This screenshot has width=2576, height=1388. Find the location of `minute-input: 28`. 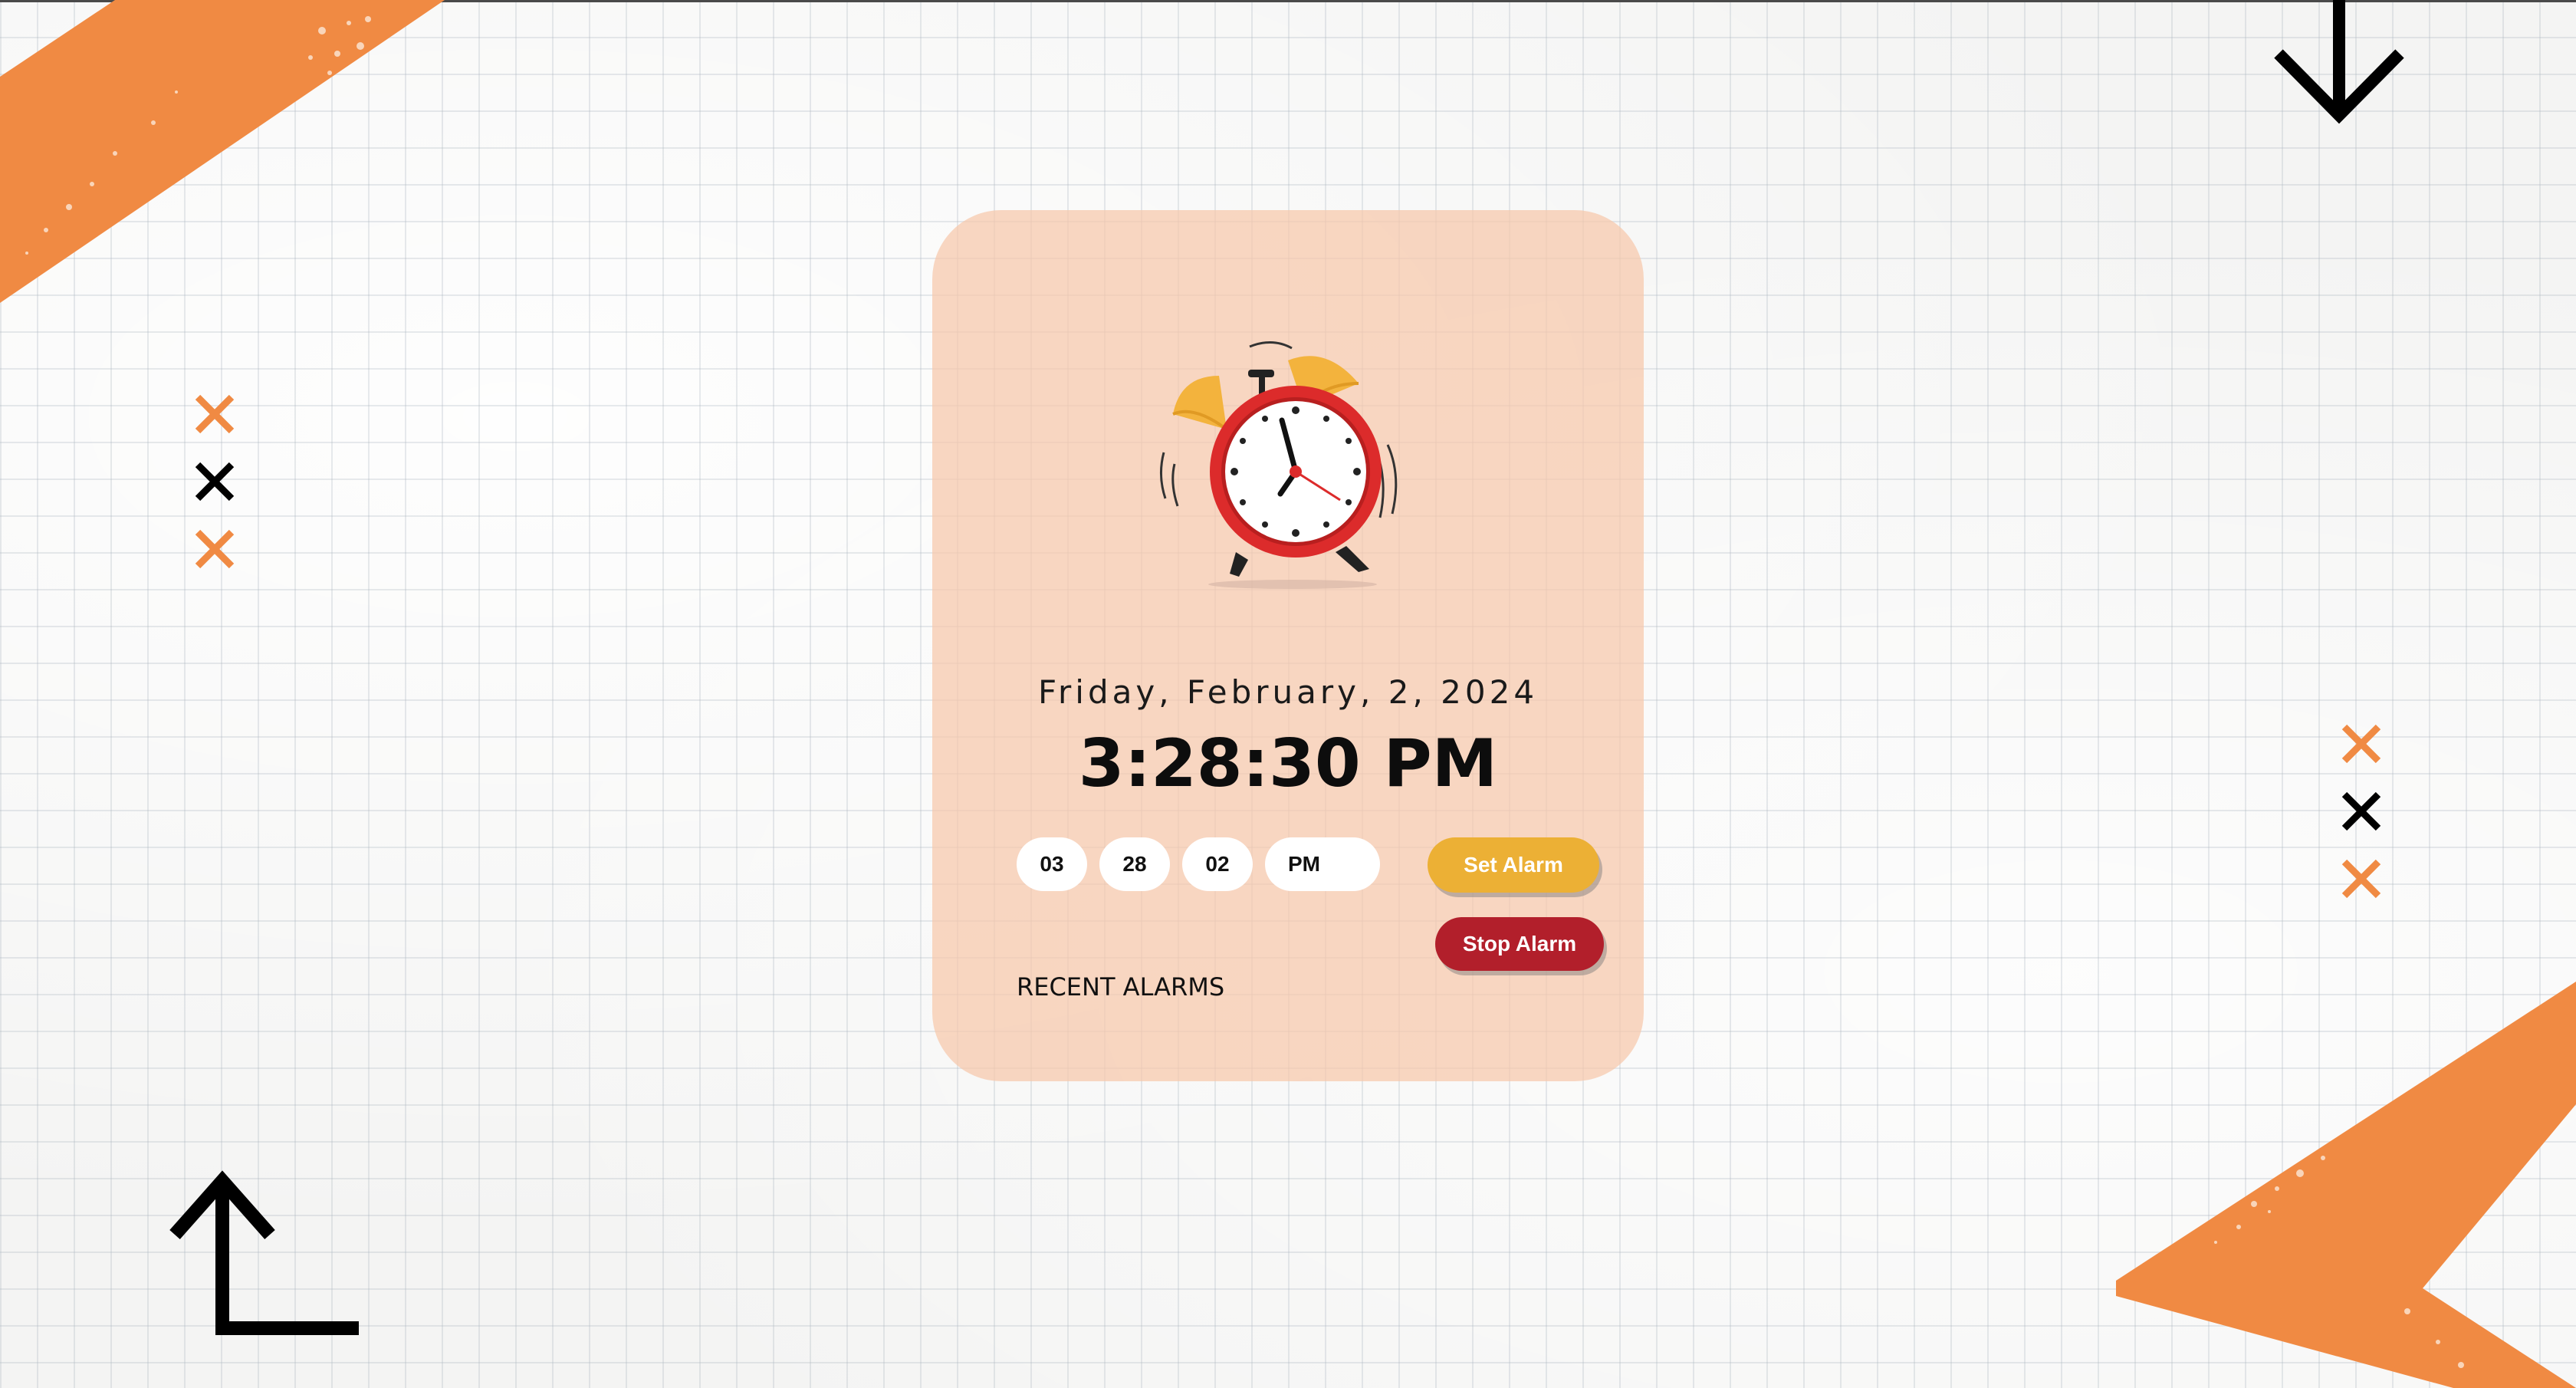

minute-input: 28 is located at coordinates (1135, 864).